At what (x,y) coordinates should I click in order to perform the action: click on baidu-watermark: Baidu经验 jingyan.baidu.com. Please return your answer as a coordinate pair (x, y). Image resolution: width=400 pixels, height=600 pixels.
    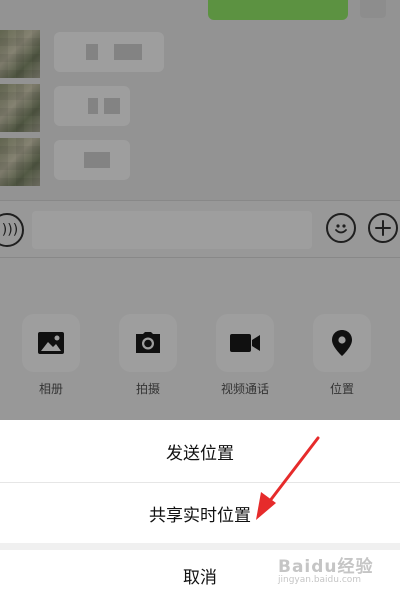
    Looking at the image, I should click on (326, 568).